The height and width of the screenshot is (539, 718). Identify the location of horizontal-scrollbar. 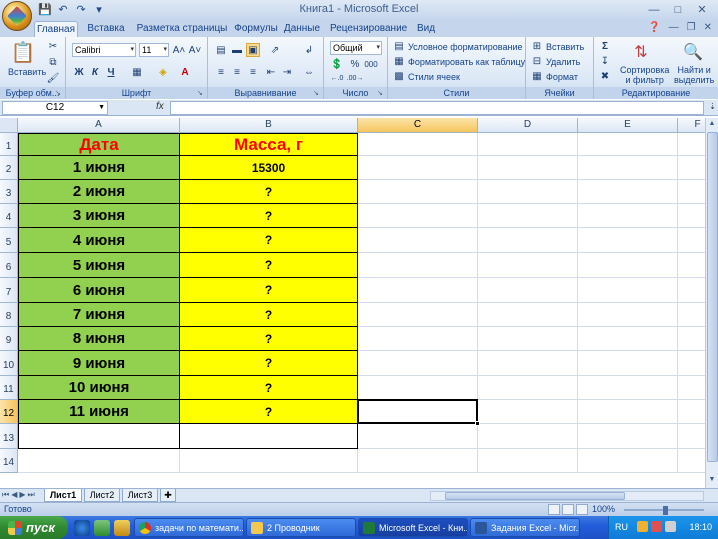
(567, 496).